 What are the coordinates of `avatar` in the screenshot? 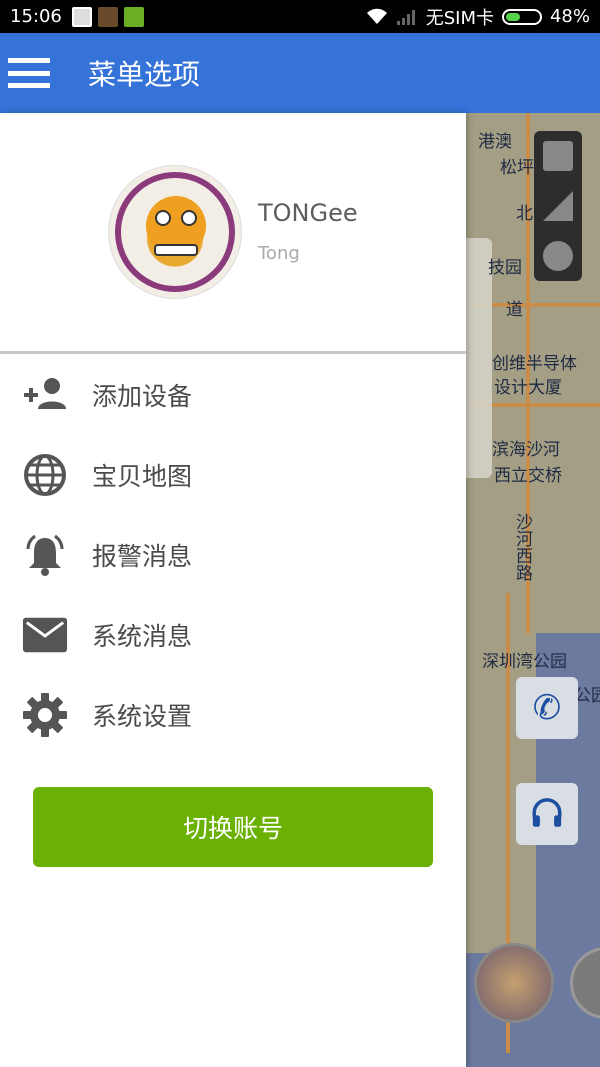 It's located at (175, 232).